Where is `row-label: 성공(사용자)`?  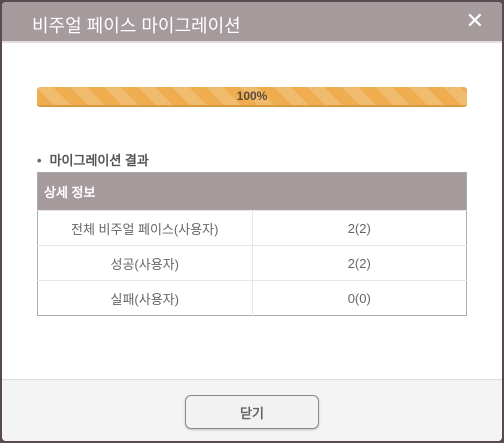 row-label: 성공(사용자) is located at coordinates (144, 263).